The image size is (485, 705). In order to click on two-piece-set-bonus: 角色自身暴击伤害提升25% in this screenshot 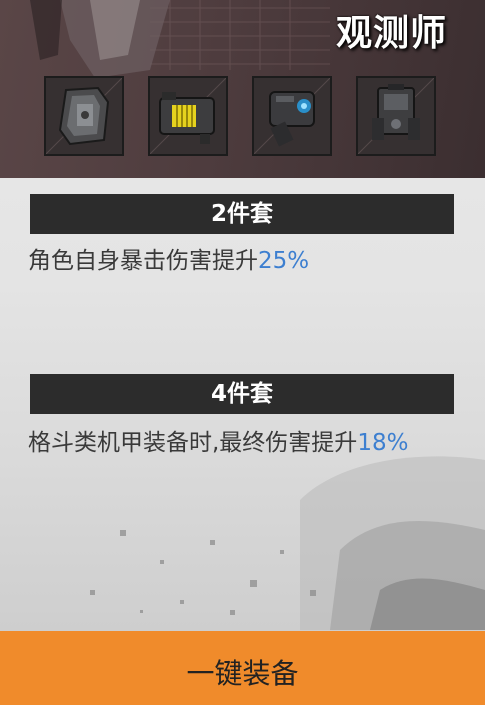, I will do `click(244, 261)`.